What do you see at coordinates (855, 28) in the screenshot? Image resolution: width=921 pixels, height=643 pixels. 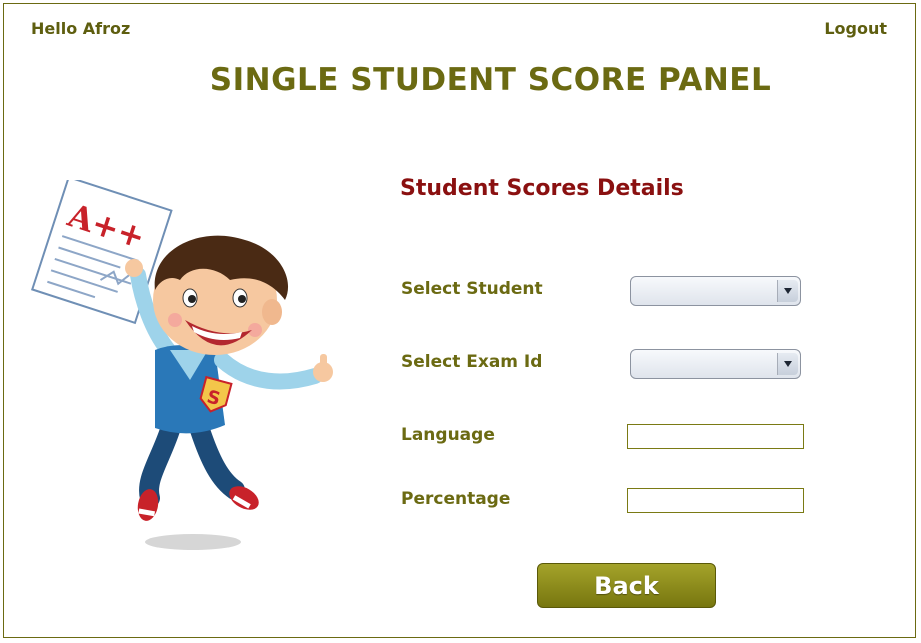 I see `logout-link: Logout` at bounding box center [855, 28].